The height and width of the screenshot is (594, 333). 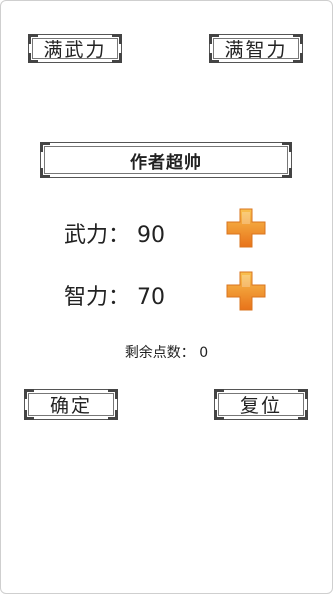 I want to click on add-force-icon, so click(x=246, y=228).